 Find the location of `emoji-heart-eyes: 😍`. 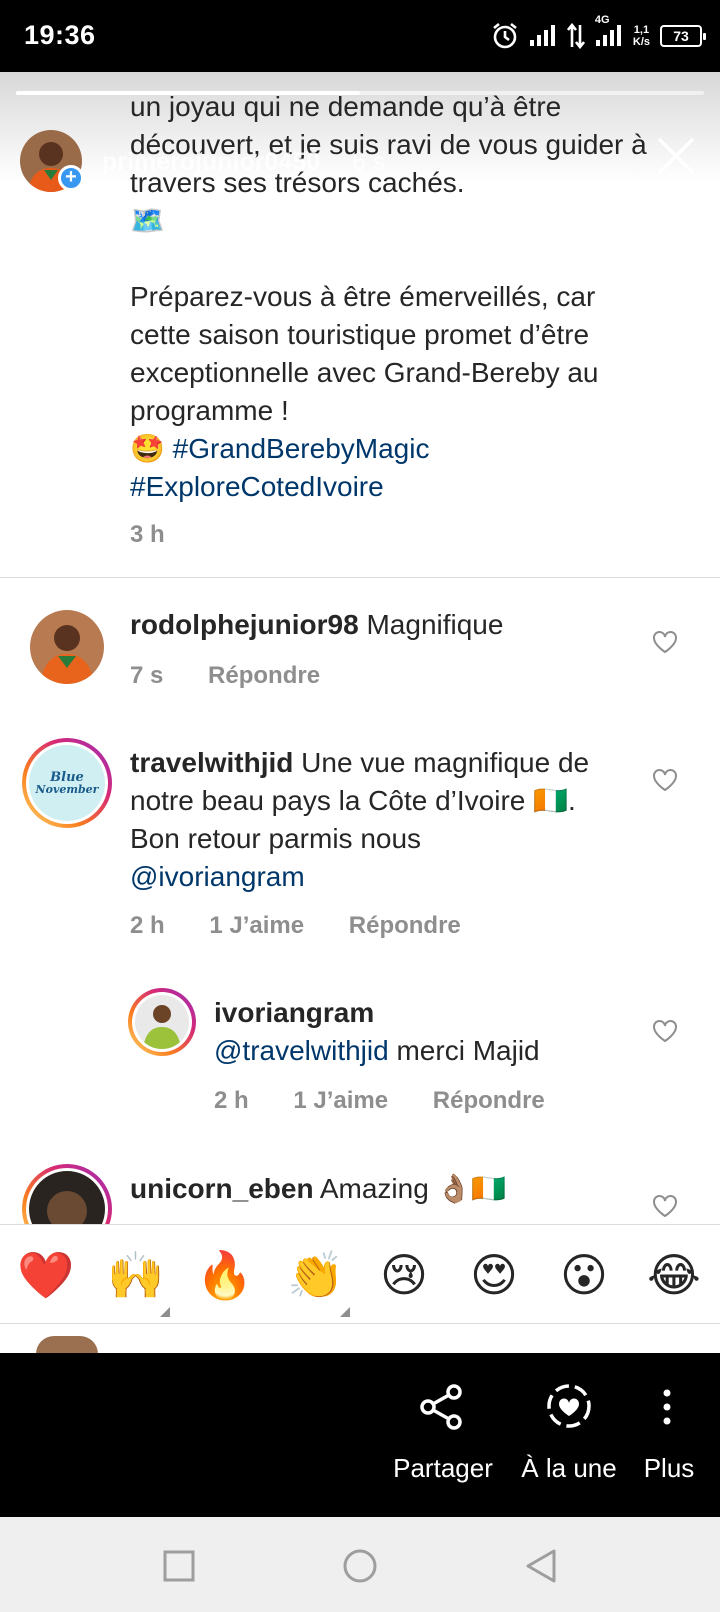

emoji-heart-eyes: 😍 is located at coordinates (494, 1275).